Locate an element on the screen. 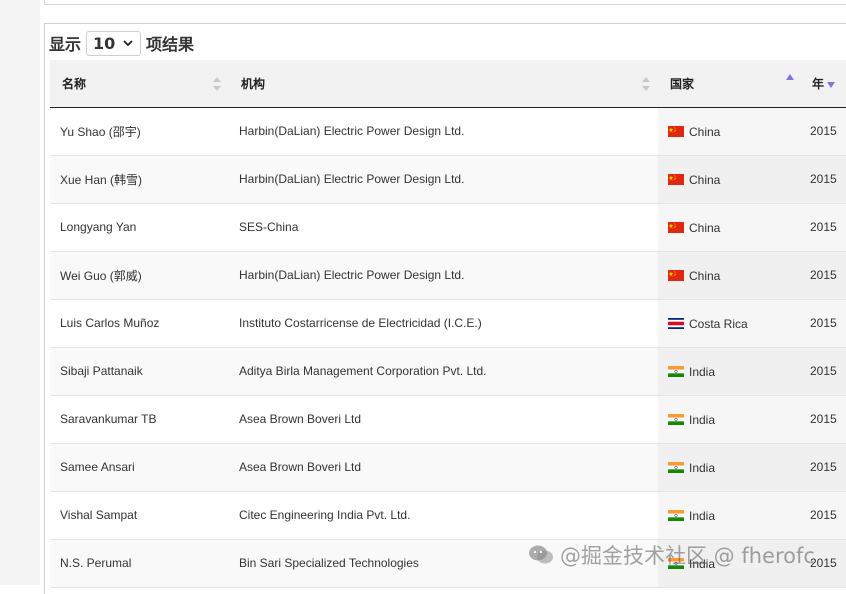 Image resolution: width=846 pixels, height=594 pixels. cell-name: Luis Carlos Muñoz is located at coordinates (110, 323).